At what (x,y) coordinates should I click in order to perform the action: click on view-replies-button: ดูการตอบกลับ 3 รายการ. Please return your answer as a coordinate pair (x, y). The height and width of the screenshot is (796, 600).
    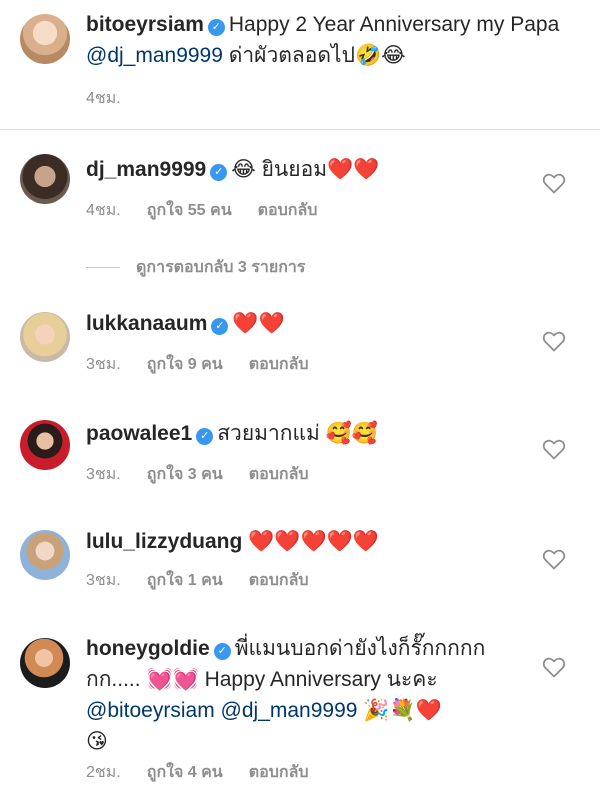
    Looking at the image, I should click on (195, 267).